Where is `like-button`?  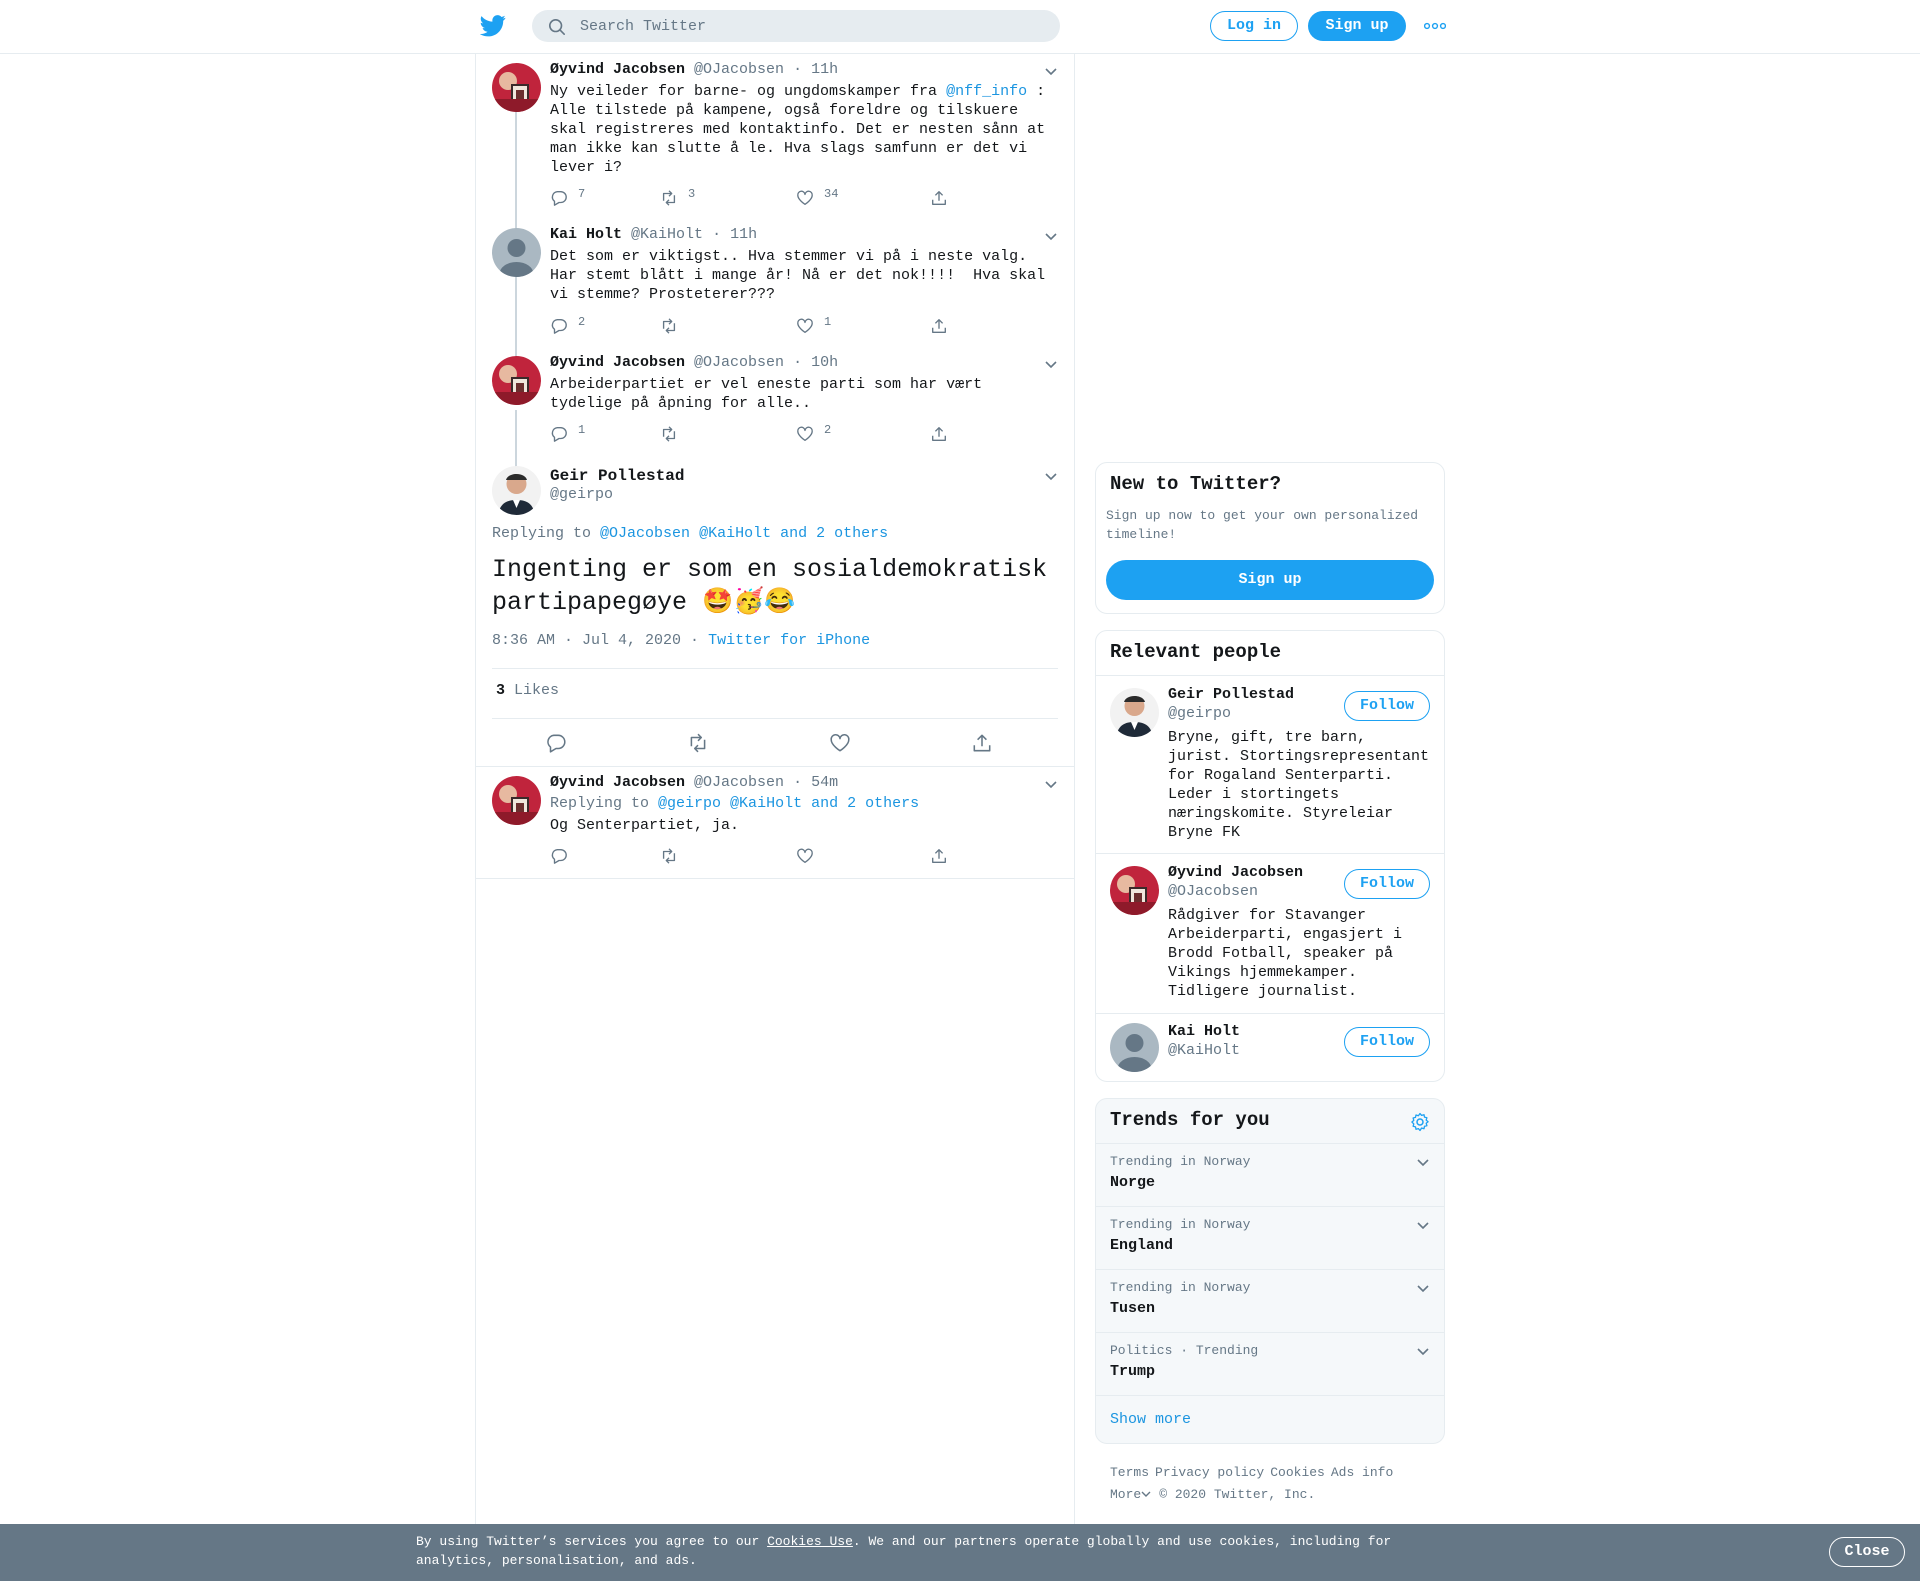
like-button is located at coordinates (805, 857).